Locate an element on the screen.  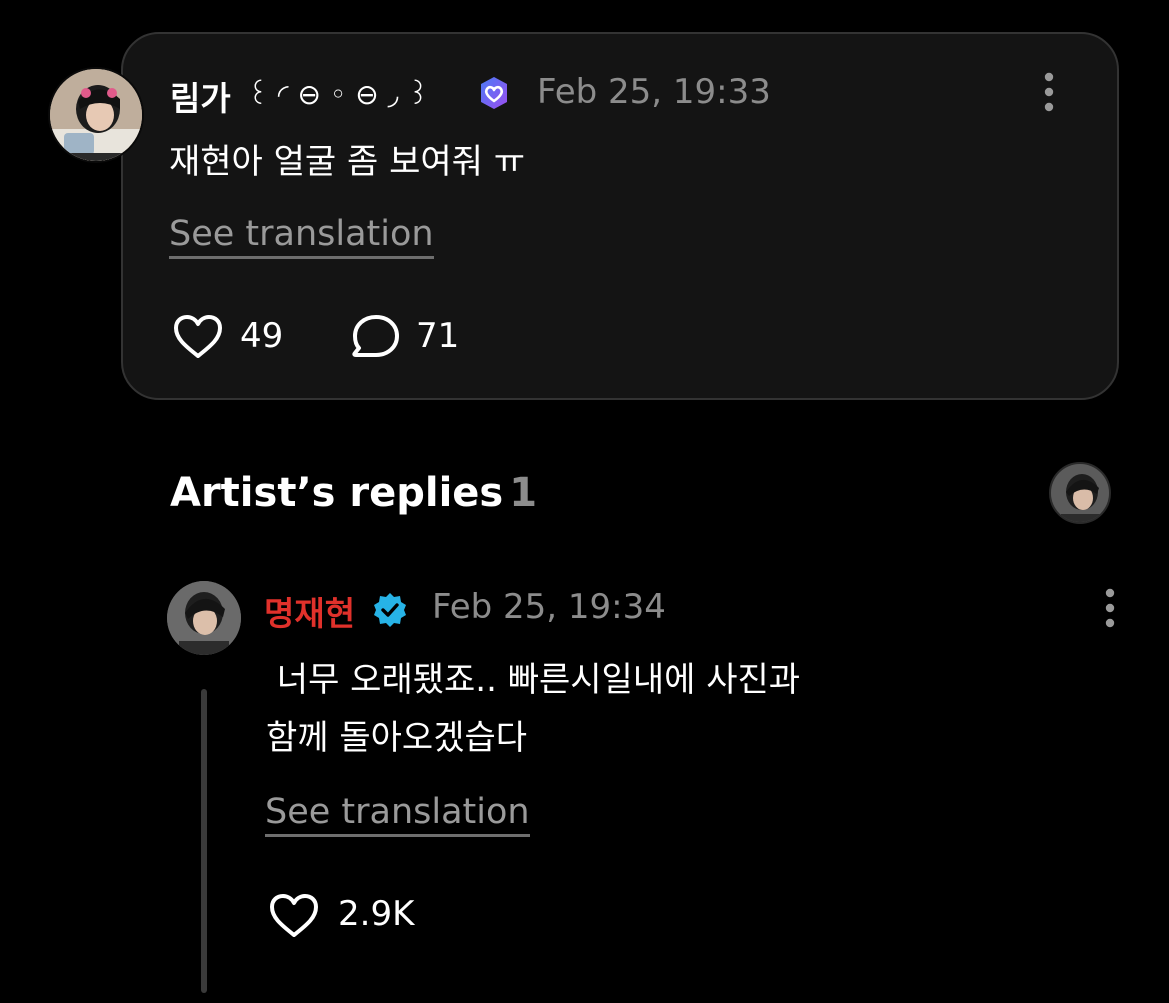
comment-bubble-icon is located at coordinates (376, 337).